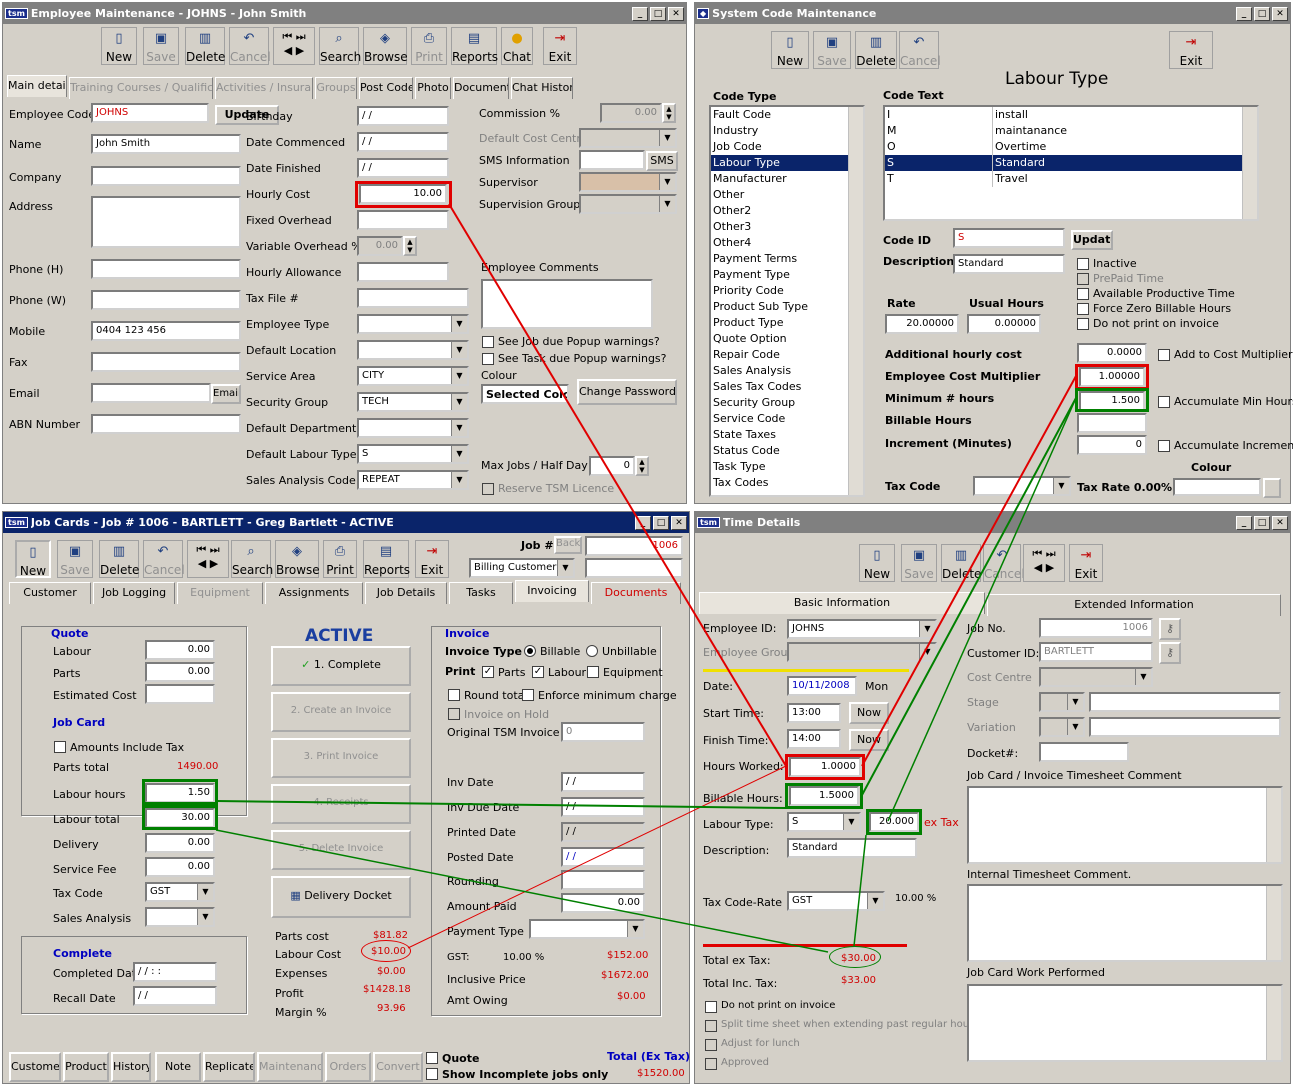 This screenshot has width=1293, height=1085. I want to click on tab-job-details: Job Details, so click(406, 593).